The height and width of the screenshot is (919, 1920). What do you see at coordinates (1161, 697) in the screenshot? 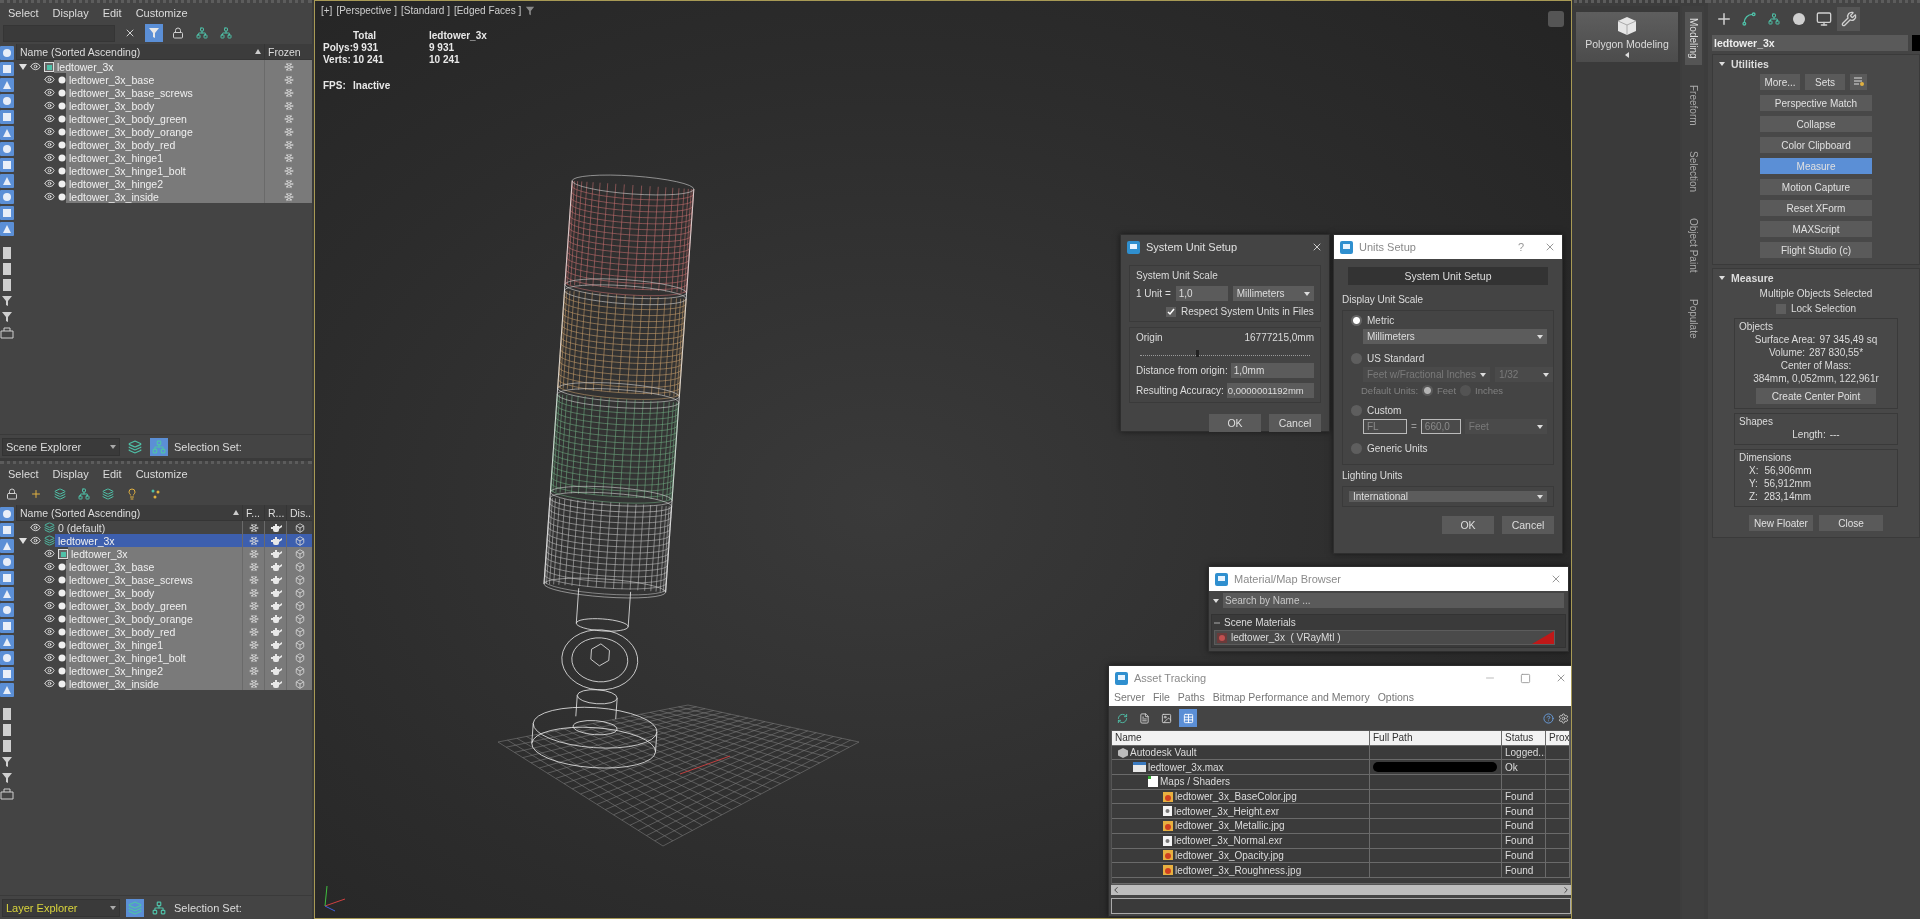
I see `menu-item: File` at bounding box center [1161, 697].